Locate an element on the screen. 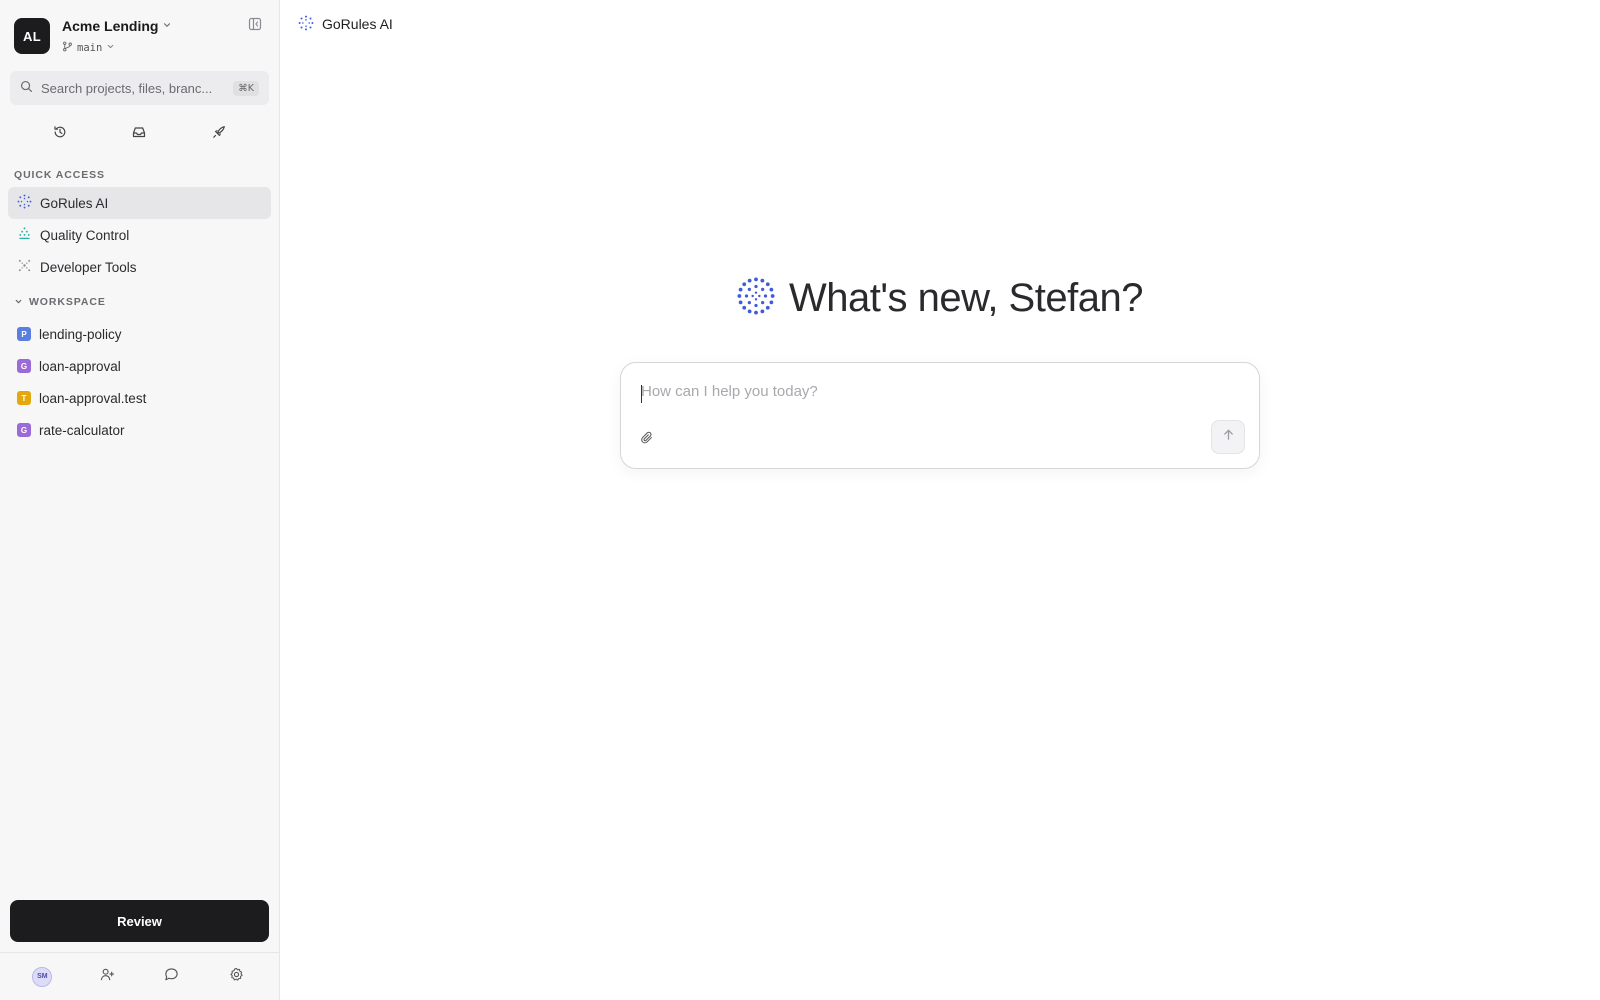 The width and height of the screenshot is (1600, 1000). rocket-icon is located at coordinates (219, 134).